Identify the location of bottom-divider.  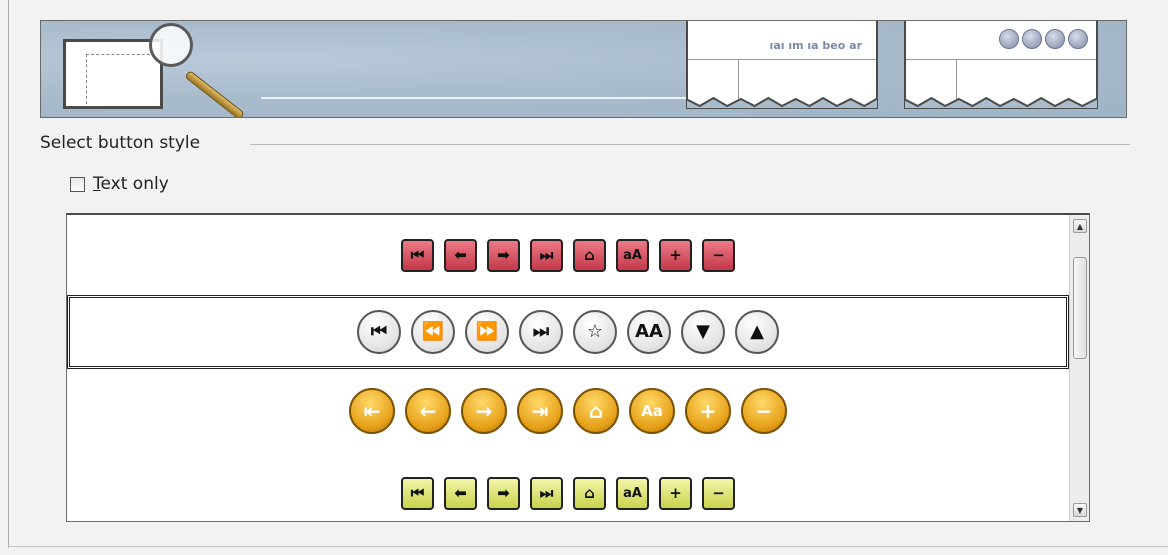
(588, 546).